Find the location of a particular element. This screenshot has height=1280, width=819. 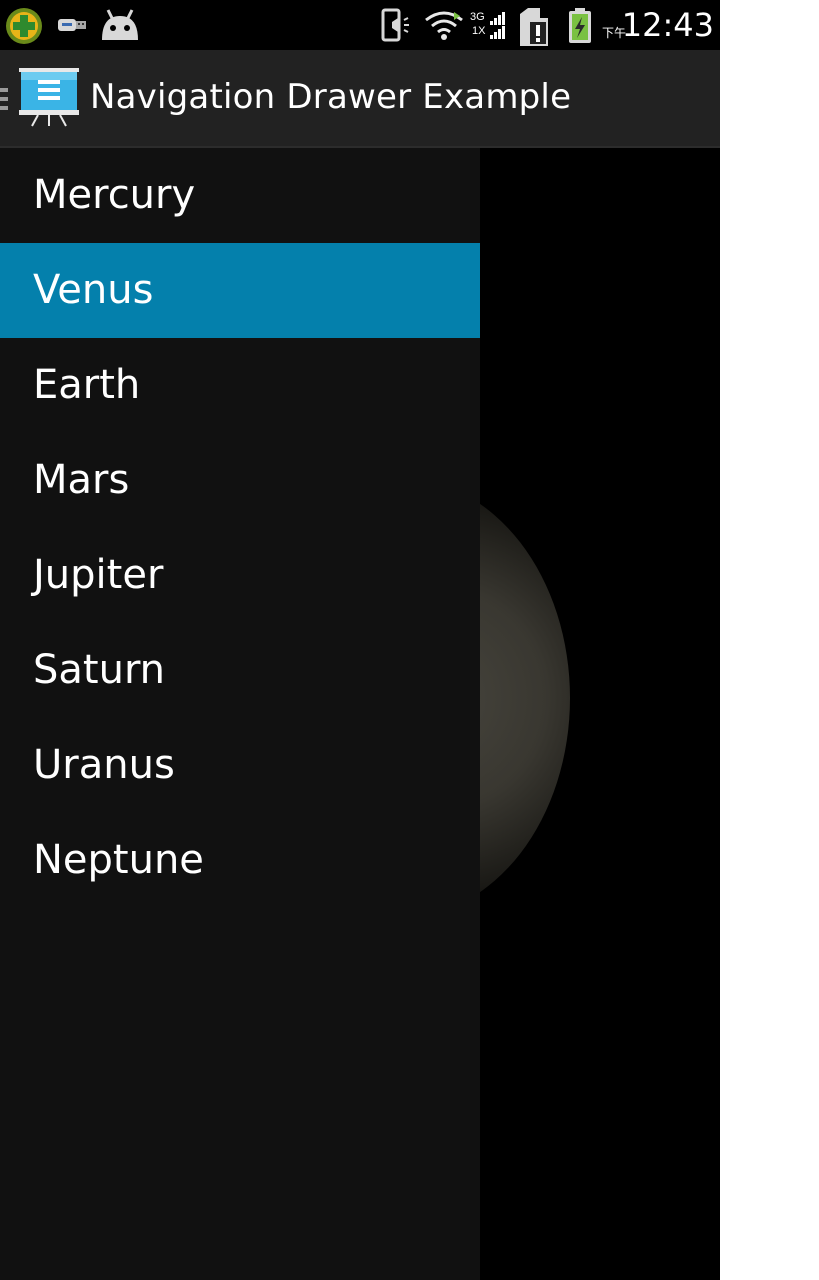

presentation-icon is located at coordinates (49, 97).